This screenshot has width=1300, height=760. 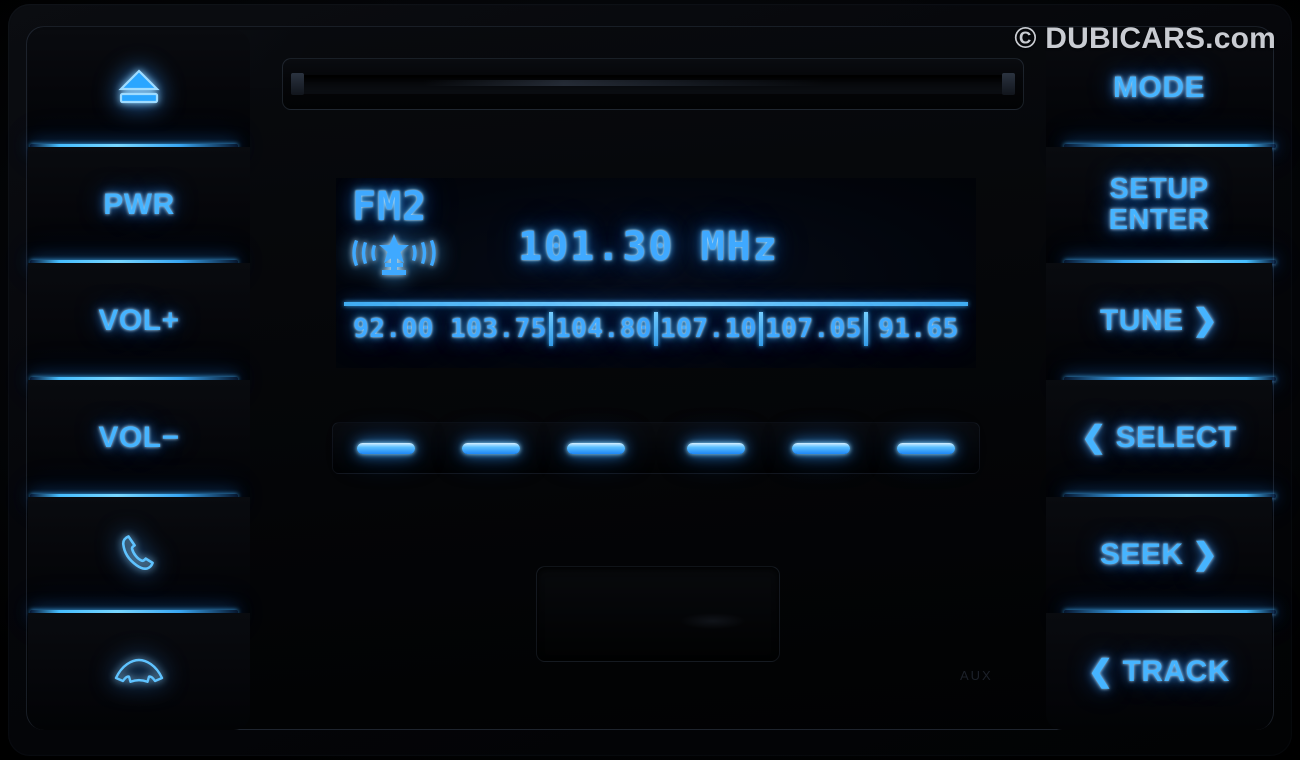 I want to click on track-button: ❮ TRACK, so click(x=1159, y=672).